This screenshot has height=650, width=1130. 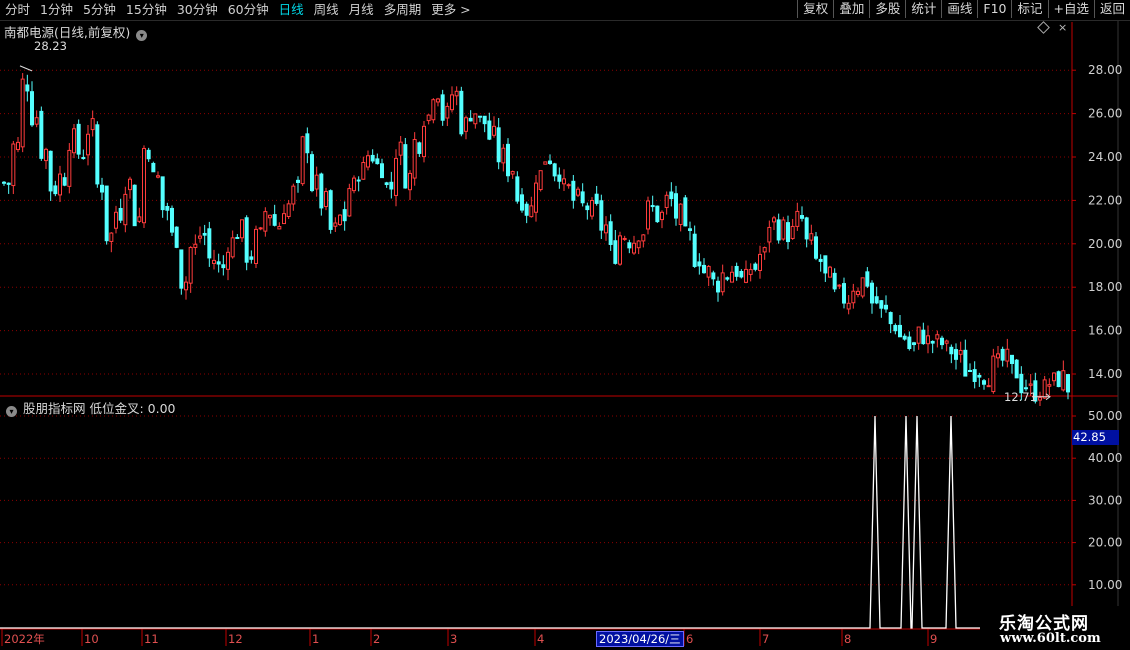 I want to click on close-icon: ×, so click(x=1062, y=27).